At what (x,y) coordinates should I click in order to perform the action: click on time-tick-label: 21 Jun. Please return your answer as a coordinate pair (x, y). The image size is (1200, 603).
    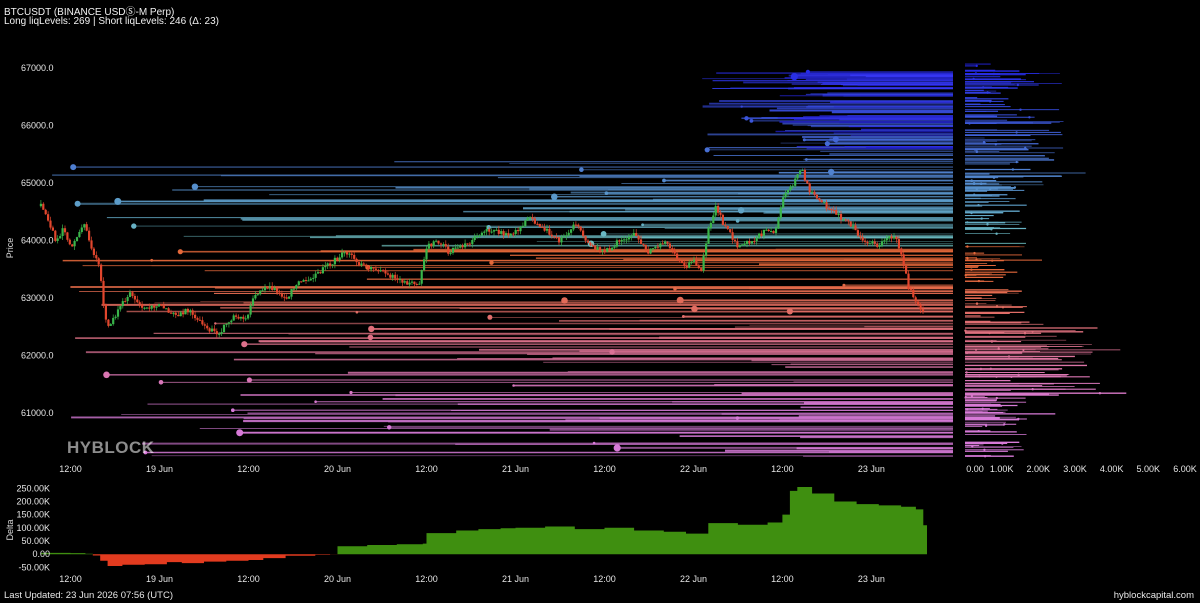
    Looking at the image, I should click on (515, 469).